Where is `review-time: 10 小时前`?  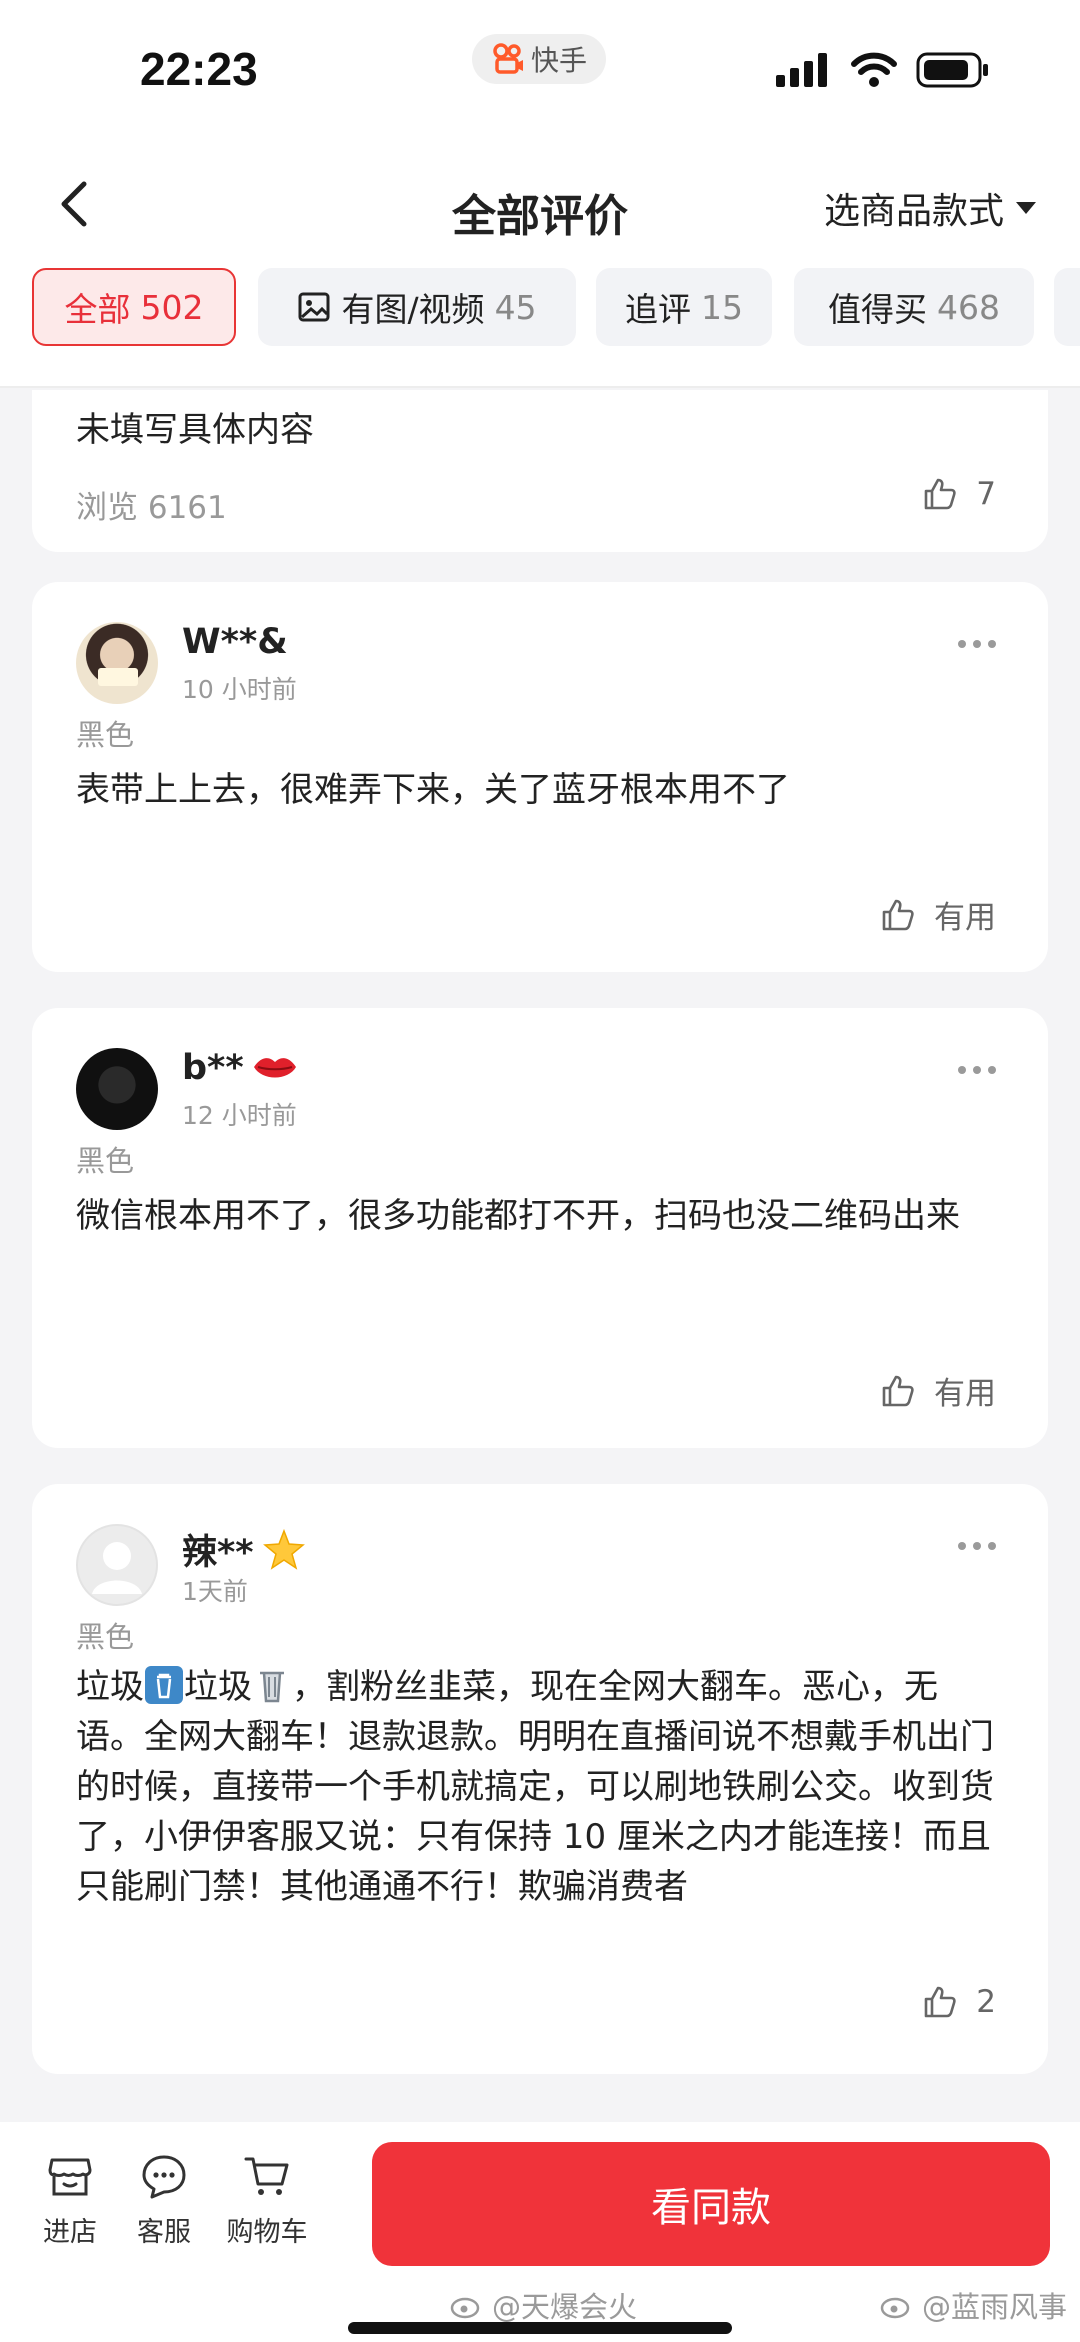 review-time: 10 小时前 is located at coordinates (239, 689).